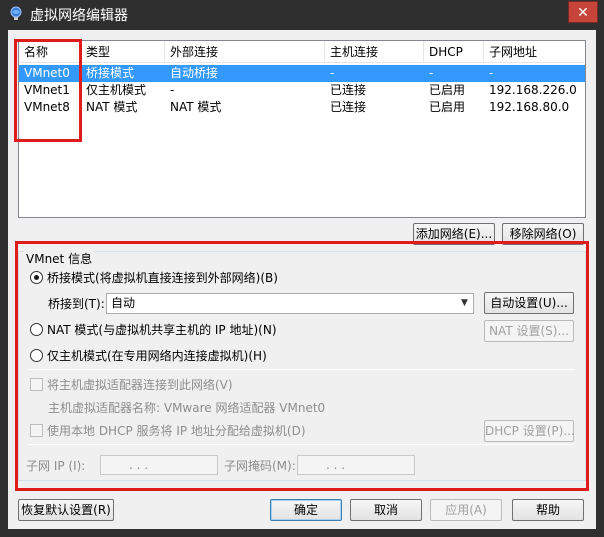 The height and width of the screenshot is (537, 604). Describe the element at coordinates (491, 73) in the screenshot. I see `cell-subnet: -` at that location.